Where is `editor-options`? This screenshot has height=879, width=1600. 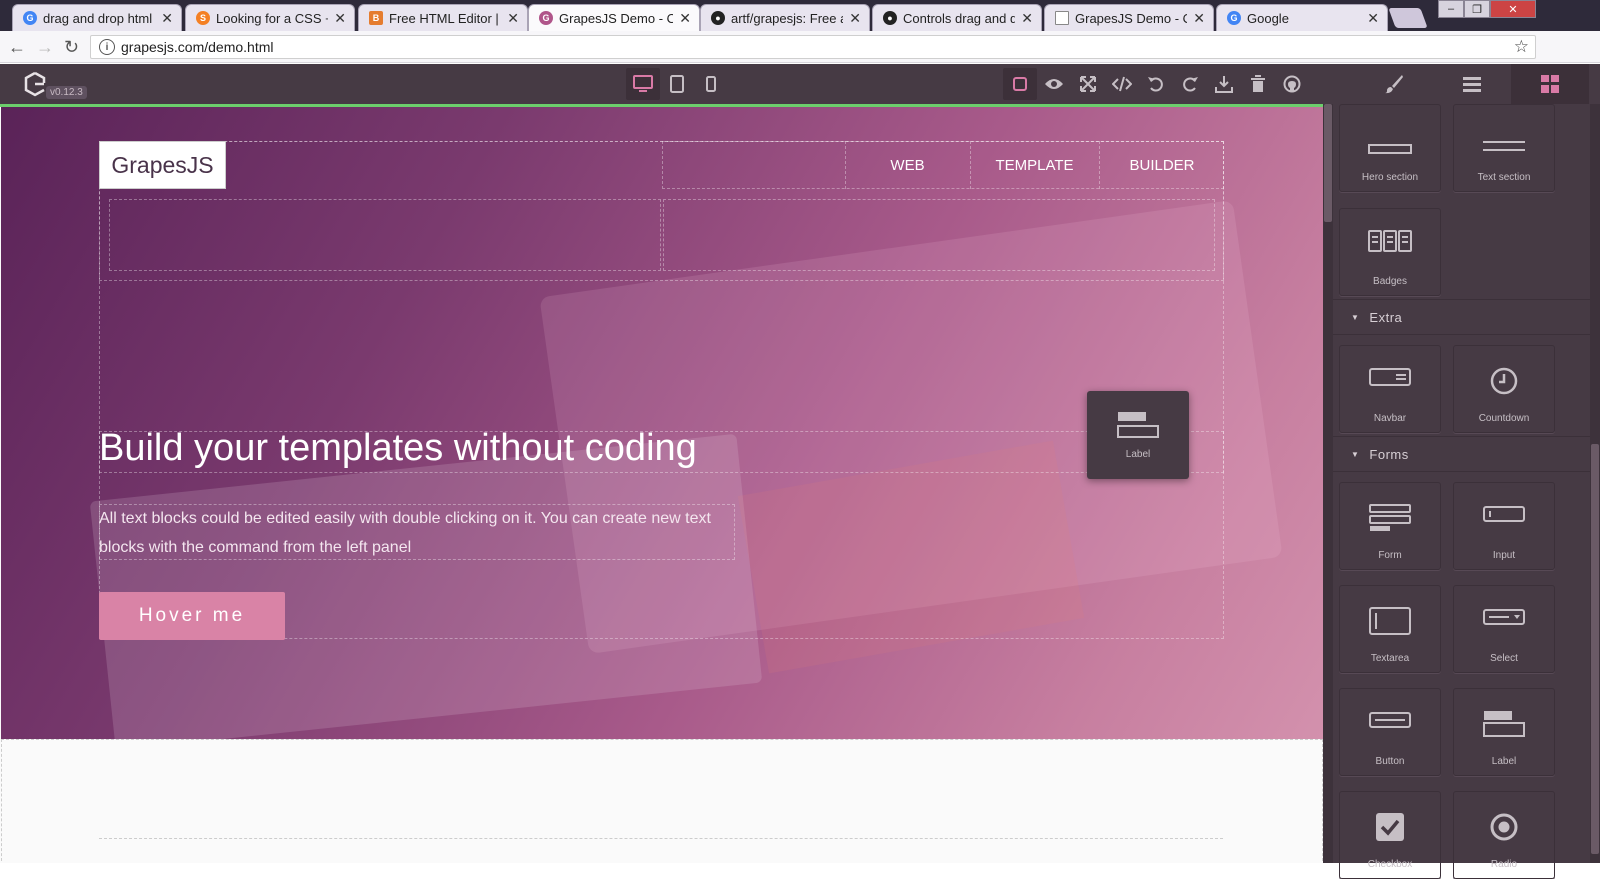 editor-options is located at coordinates (1156, 84).